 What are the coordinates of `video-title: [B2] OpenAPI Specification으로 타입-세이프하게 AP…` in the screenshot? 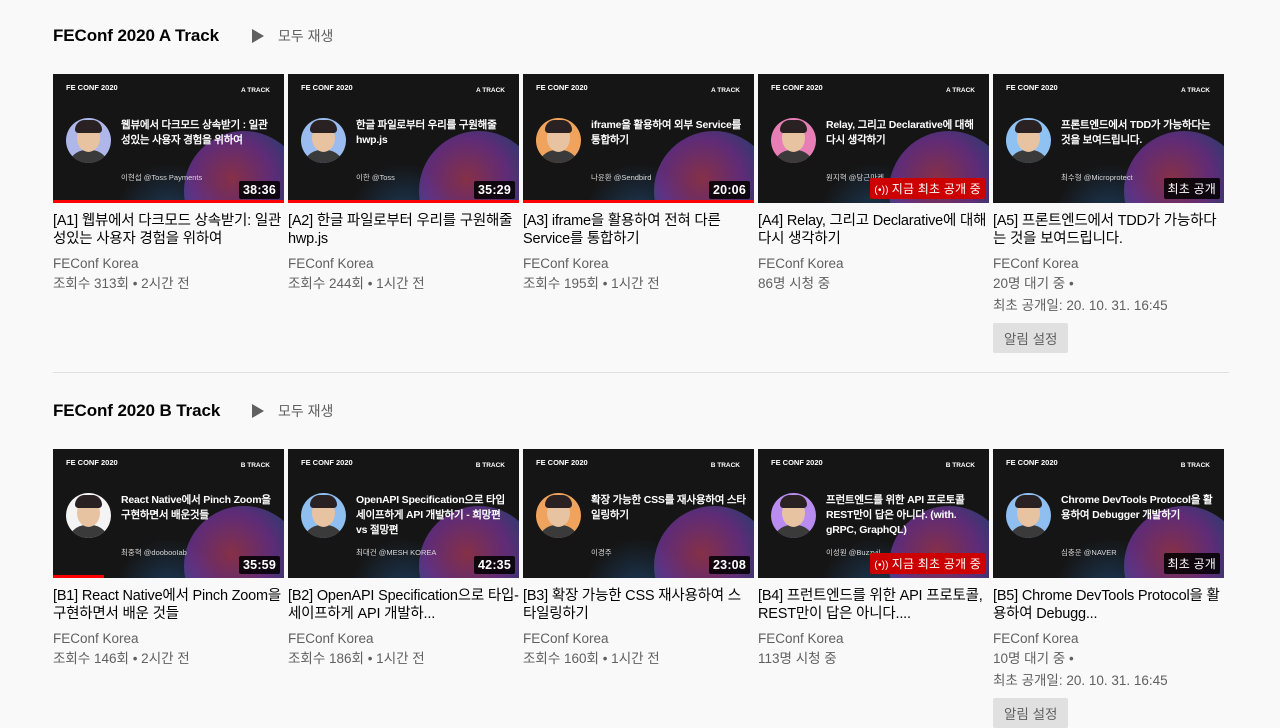 It's located at (403, 605).